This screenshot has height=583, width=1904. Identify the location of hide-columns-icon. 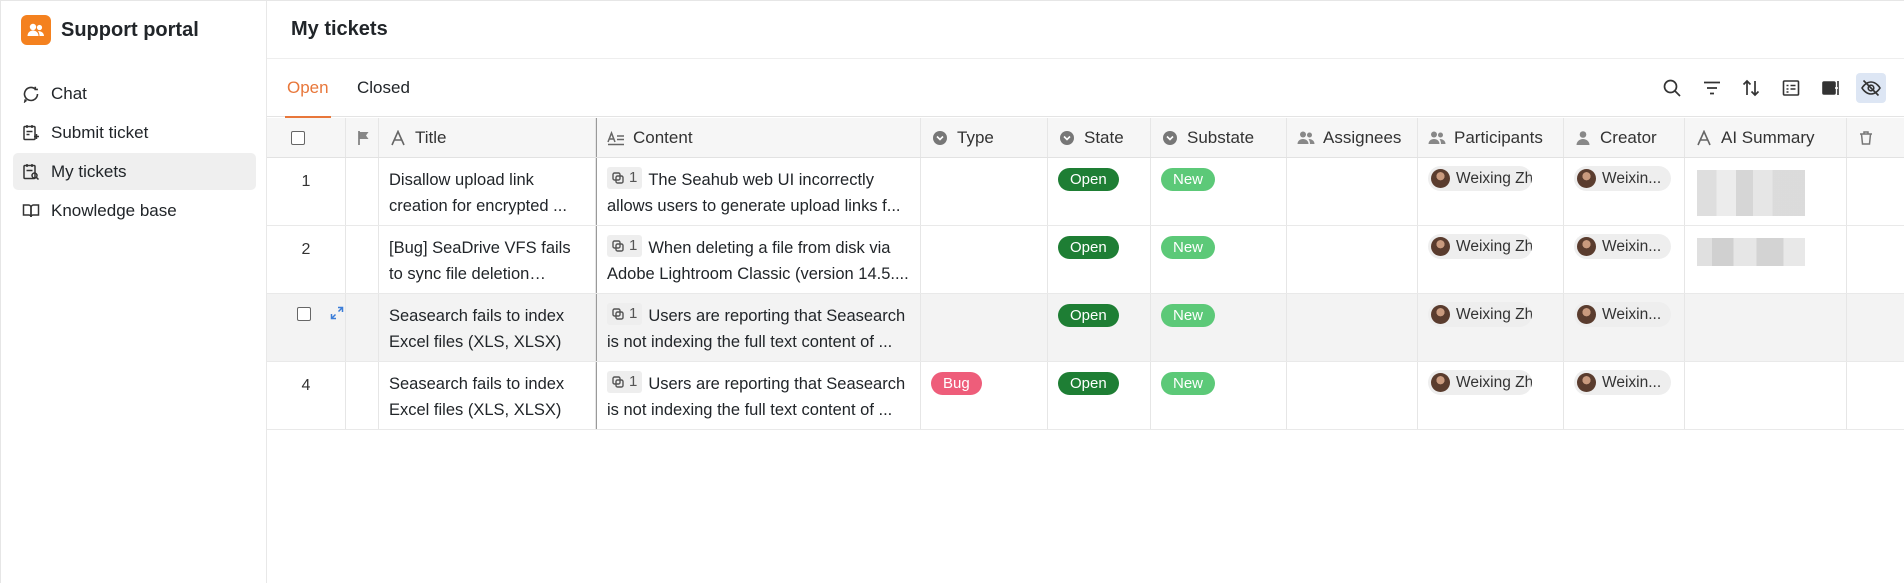
(1871, 88).